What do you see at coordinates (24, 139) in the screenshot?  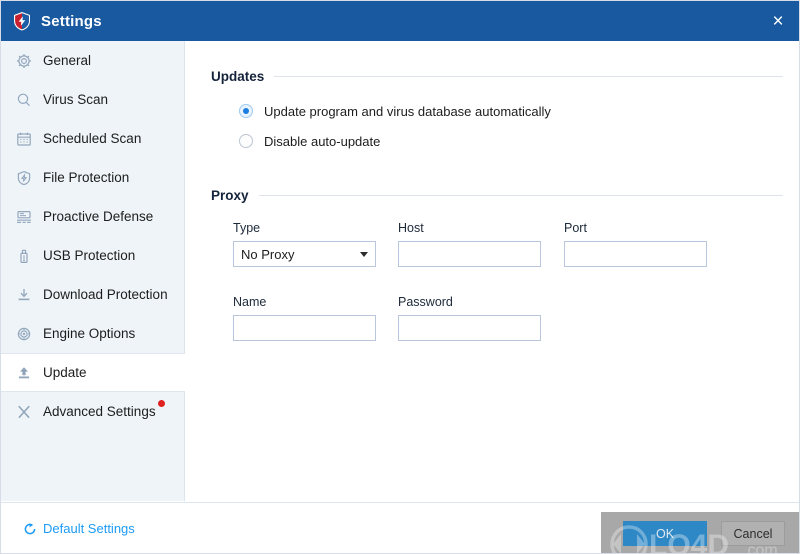 I see `calendar-icon` at bounding box center [24, 139].